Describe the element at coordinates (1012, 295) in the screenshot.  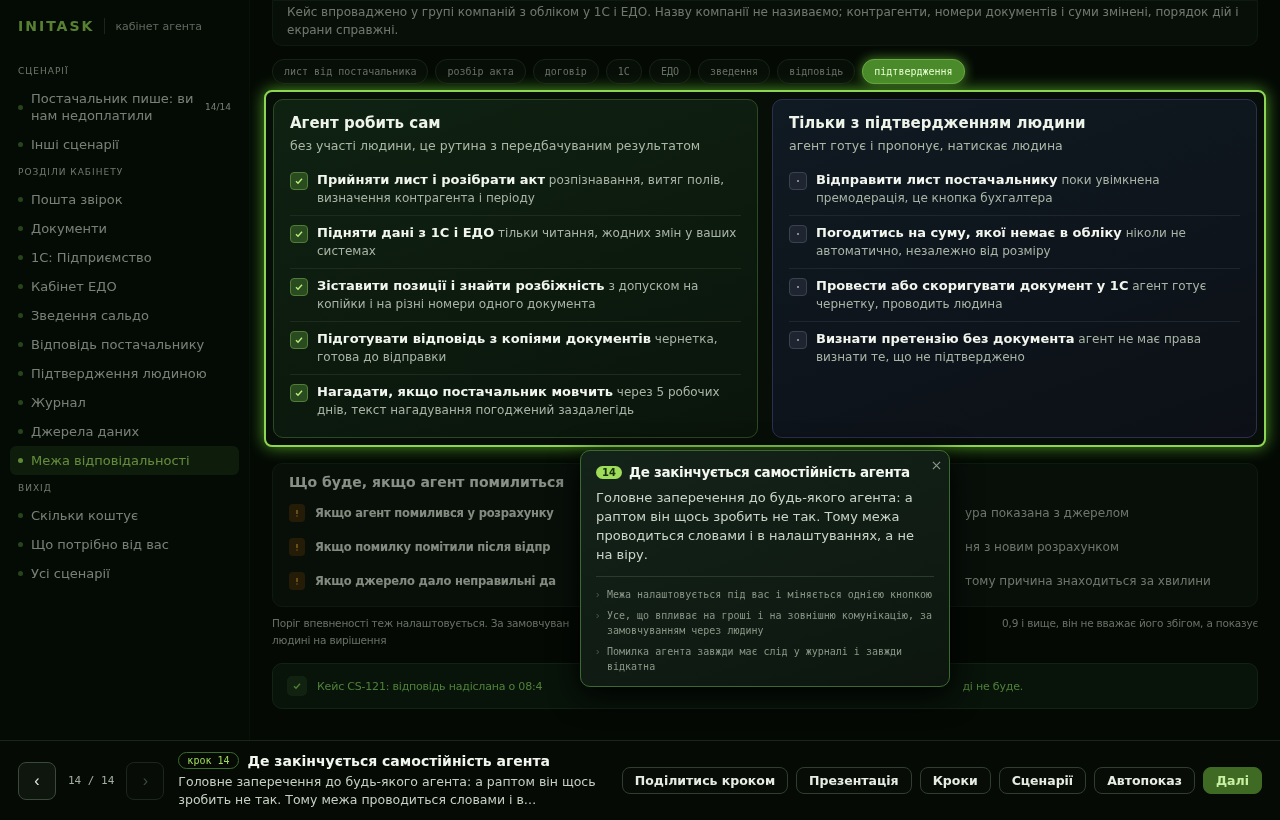
I see `rule-text: Провести або скоригувати документ у 1С агент готує чернетку, проводить людина` at that location.